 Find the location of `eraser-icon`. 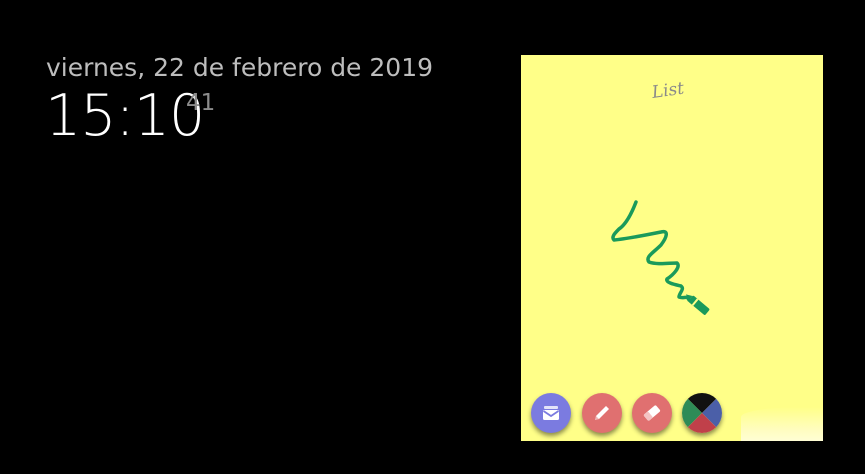

eraser-icon is located at coordinates (652, 413).